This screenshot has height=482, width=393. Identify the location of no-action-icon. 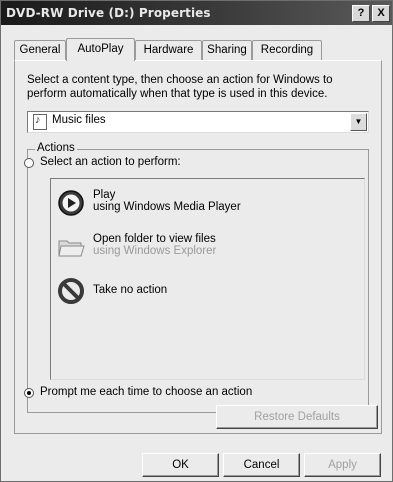
(71, 291).